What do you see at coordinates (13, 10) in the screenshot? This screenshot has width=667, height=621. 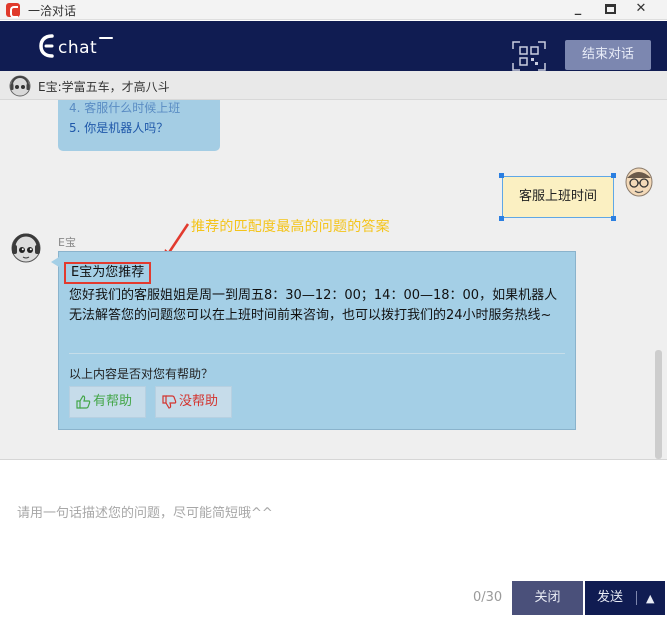 I see `app-icon` at bounding box center [13, 10].